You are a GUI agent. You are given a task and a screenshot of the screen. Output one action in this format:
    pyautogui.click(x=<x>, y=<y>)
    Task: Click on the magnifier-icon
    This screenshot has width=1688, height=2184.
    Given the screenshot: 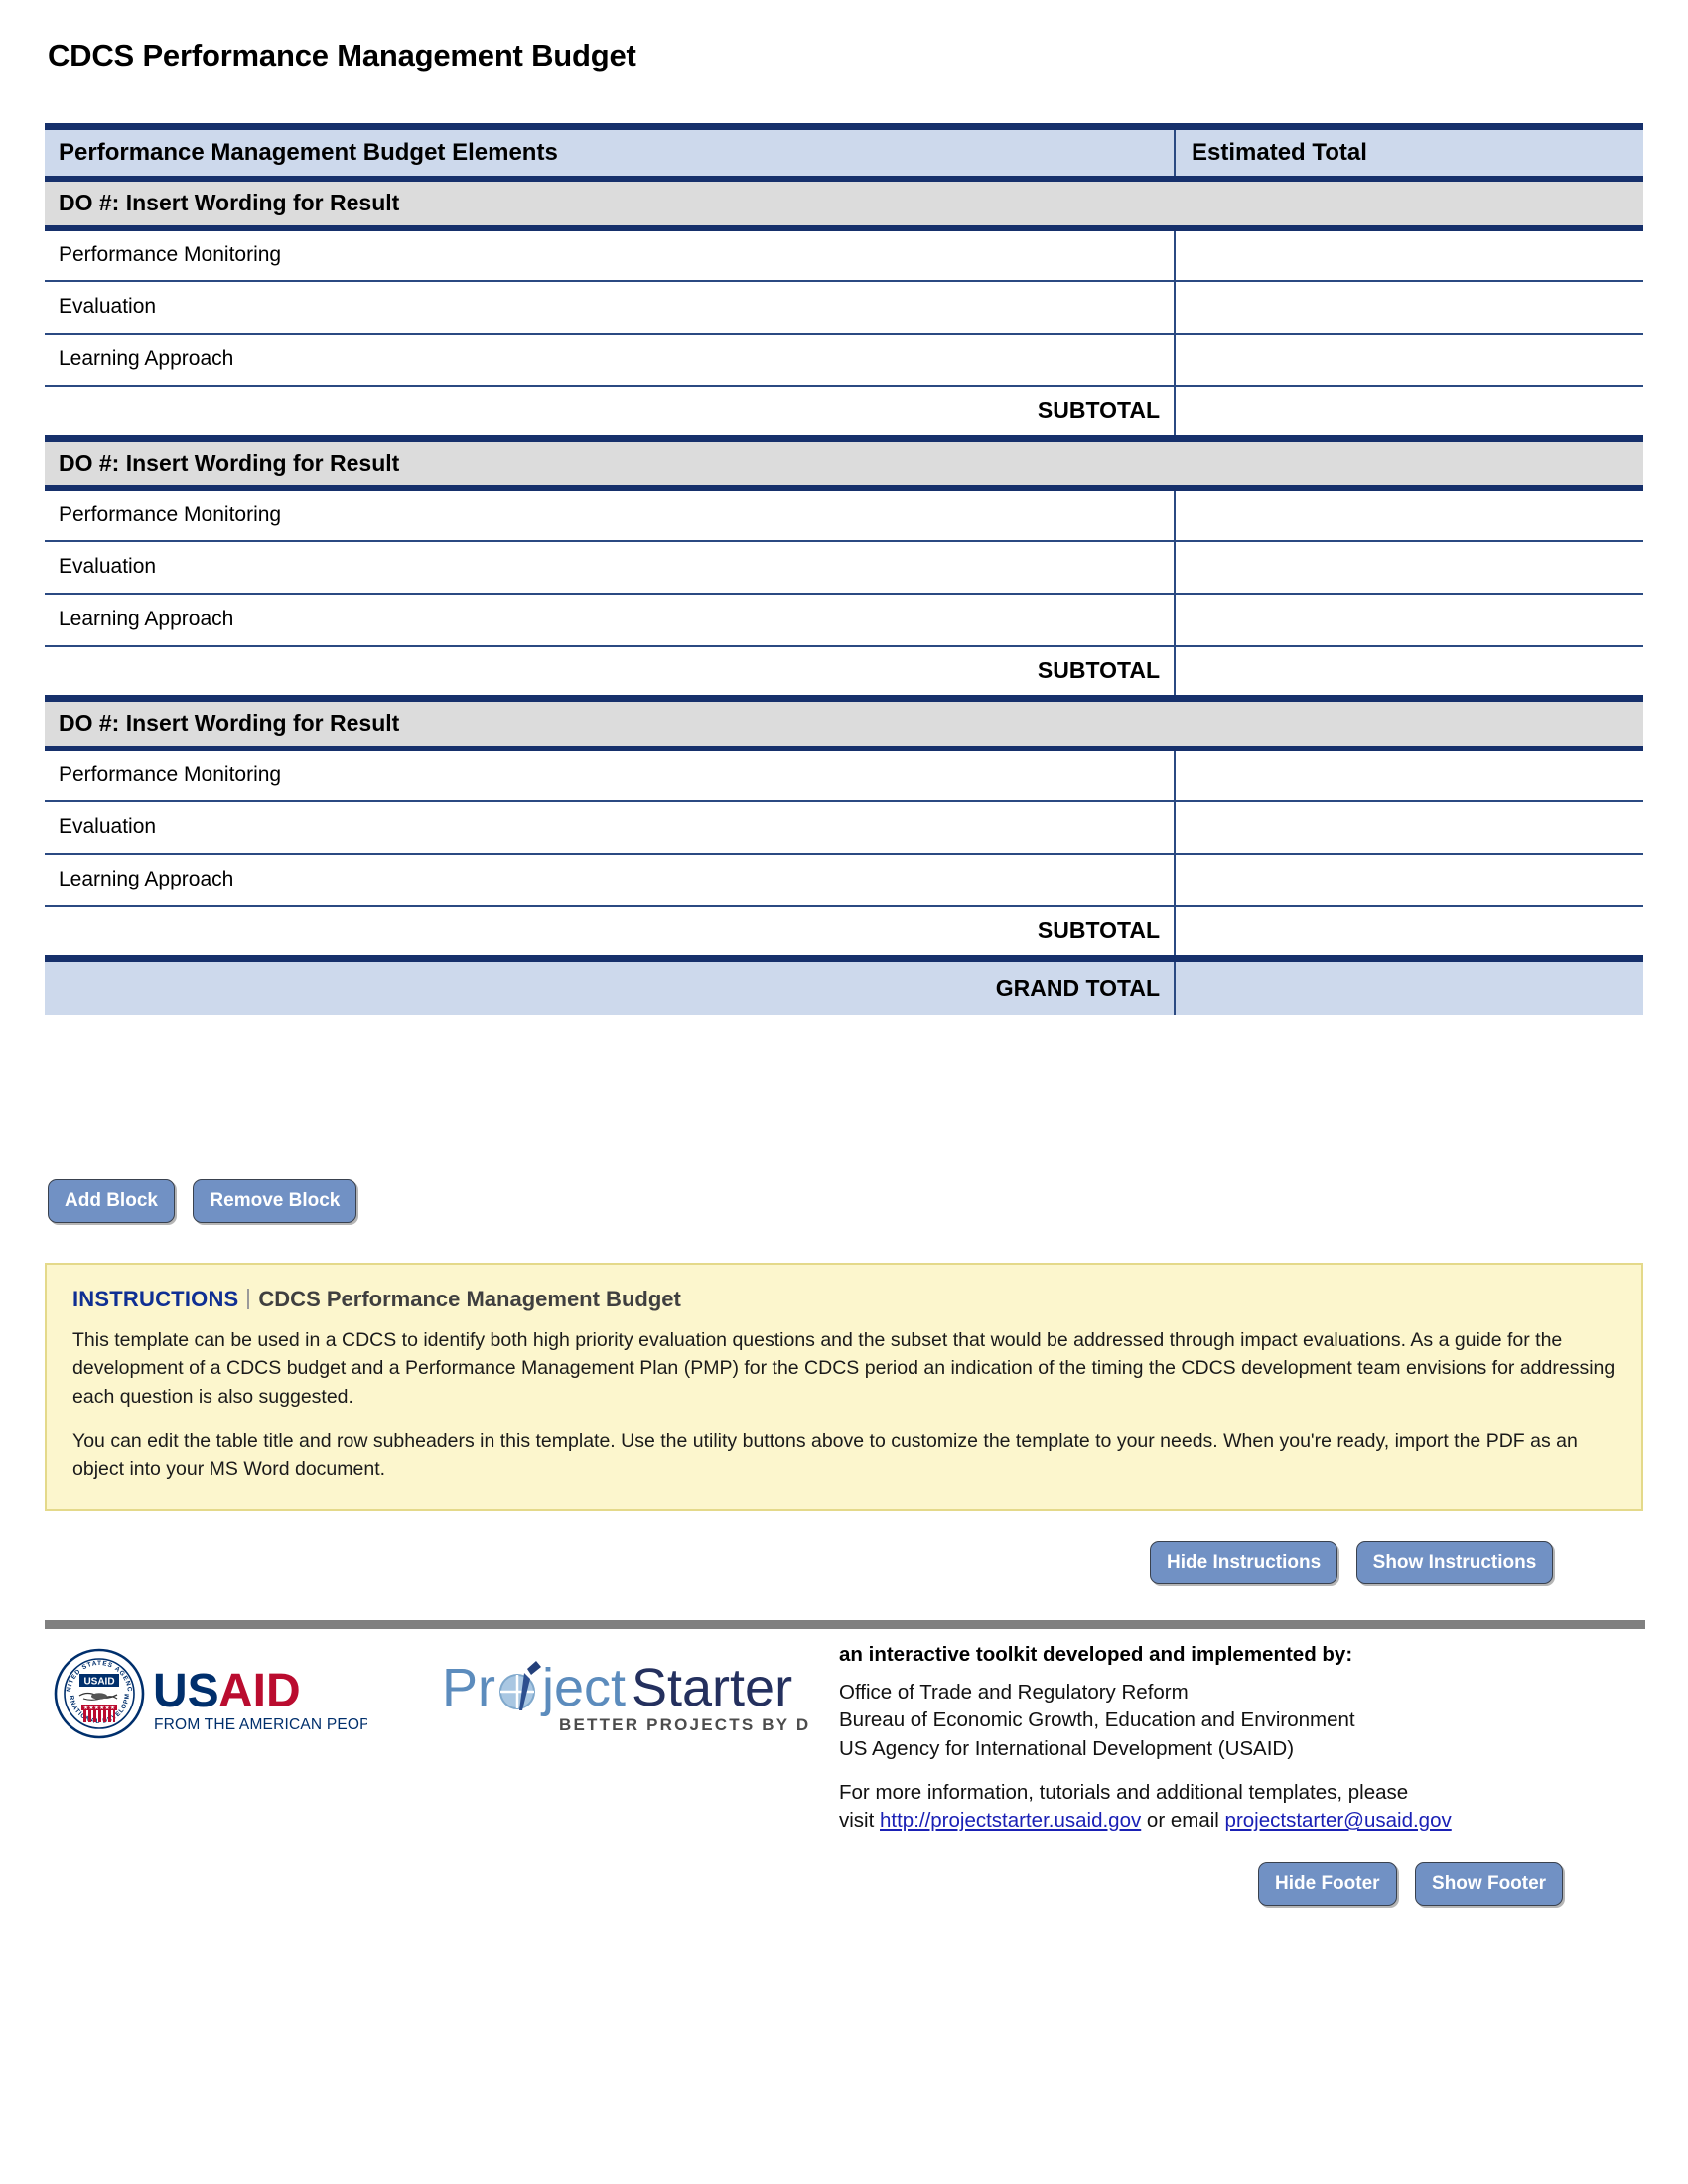 What is the action you would take?
    pyautogui.click(x=520, y=1685)
    